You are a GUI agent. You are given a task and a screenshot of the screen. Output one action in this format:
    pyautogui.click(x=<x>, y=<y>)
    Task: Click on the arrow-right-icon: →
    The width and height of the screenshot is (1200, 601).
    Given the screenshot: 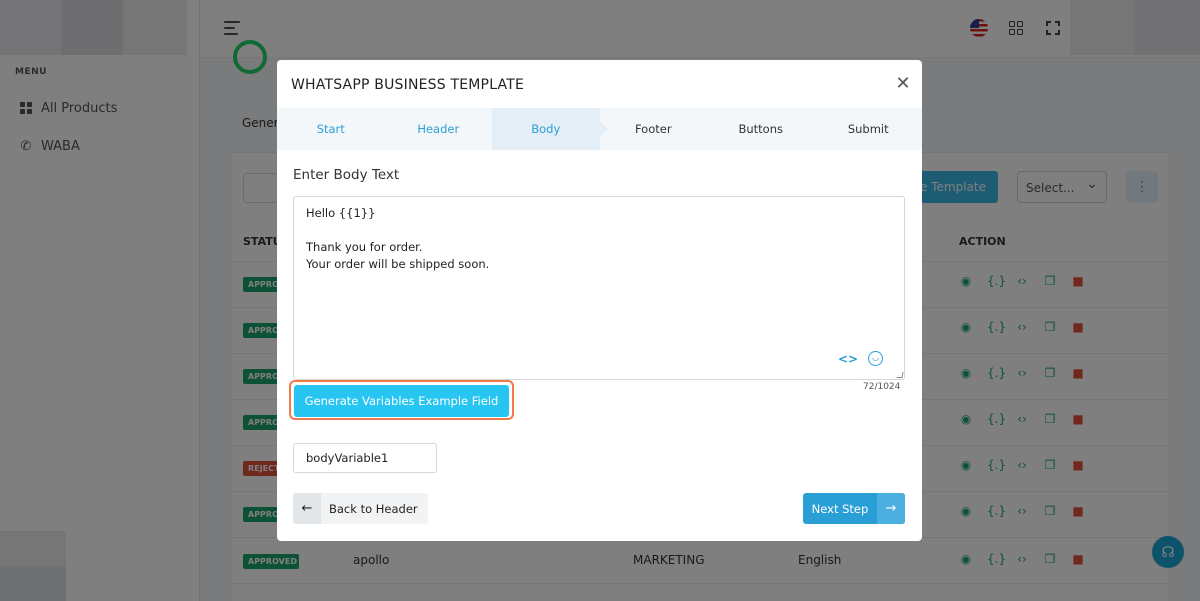 What is the action you would take?
    pyautogui.click(x=891, y=508)
    